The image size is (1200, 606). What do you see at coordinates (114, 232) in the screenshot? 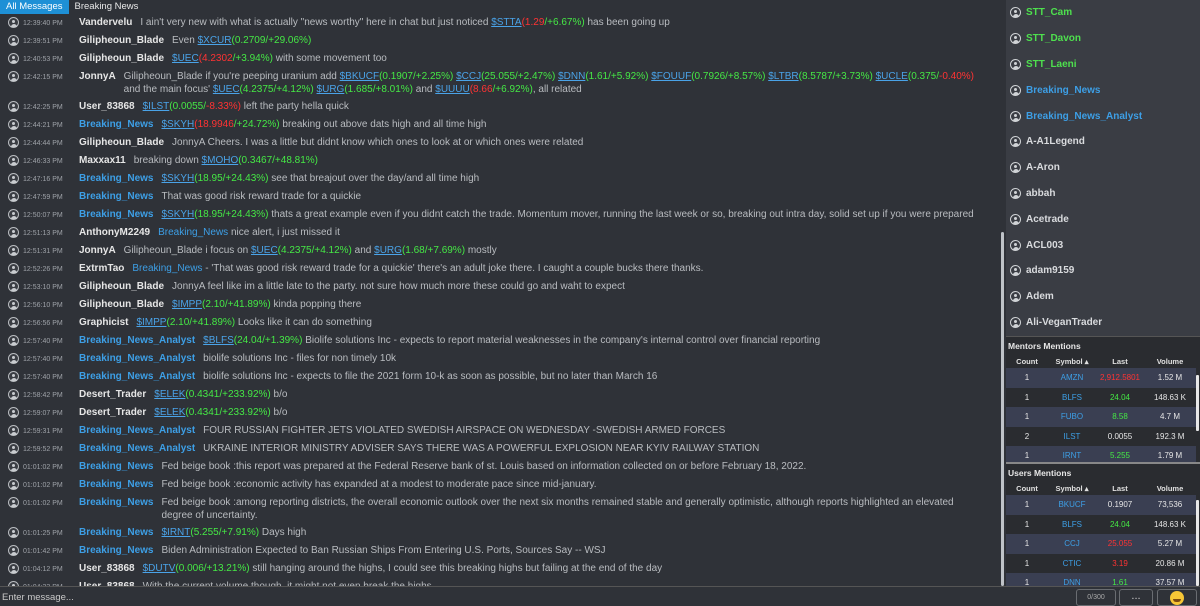
I see `message-username: AnthonyM2249` at bounding box center [114, 232].